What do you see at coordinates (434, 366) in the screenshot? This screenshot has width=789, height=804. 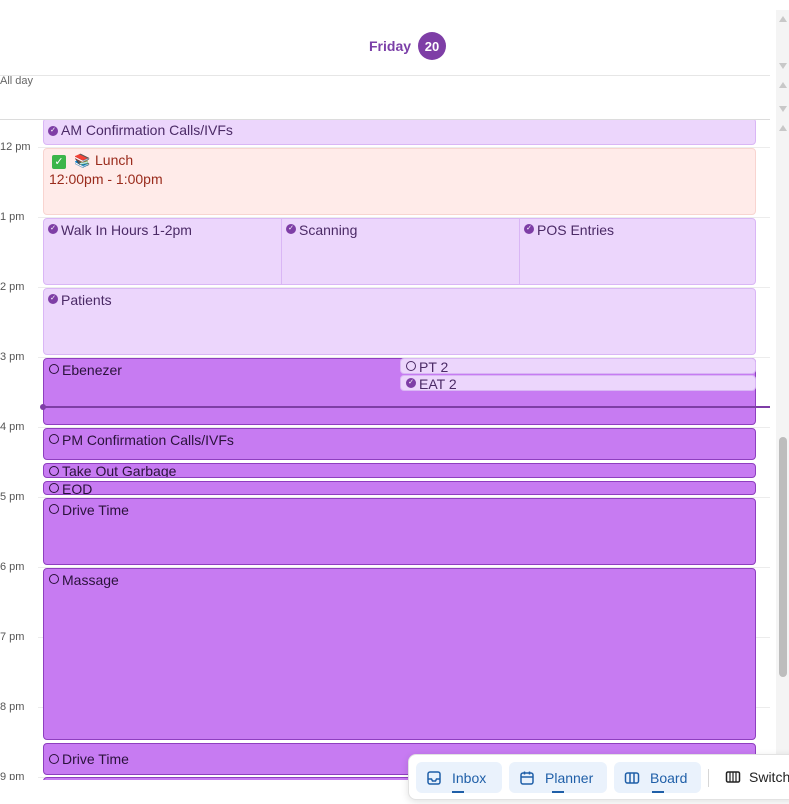 I see `event-title: PT 2` at bounding box center [434, 366].